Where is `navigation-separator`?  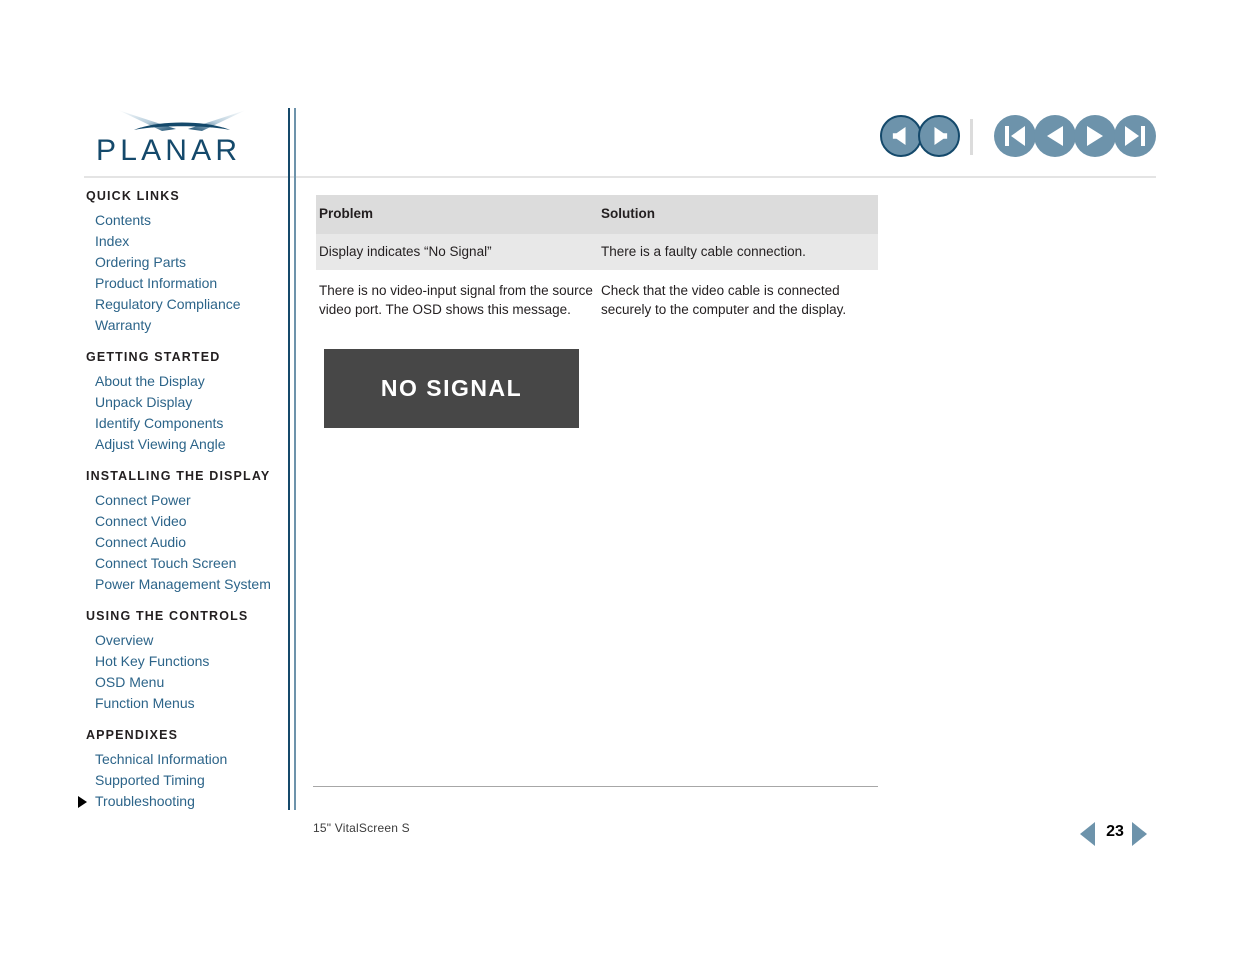 navigation-separator is located at coordinates (971, 137).